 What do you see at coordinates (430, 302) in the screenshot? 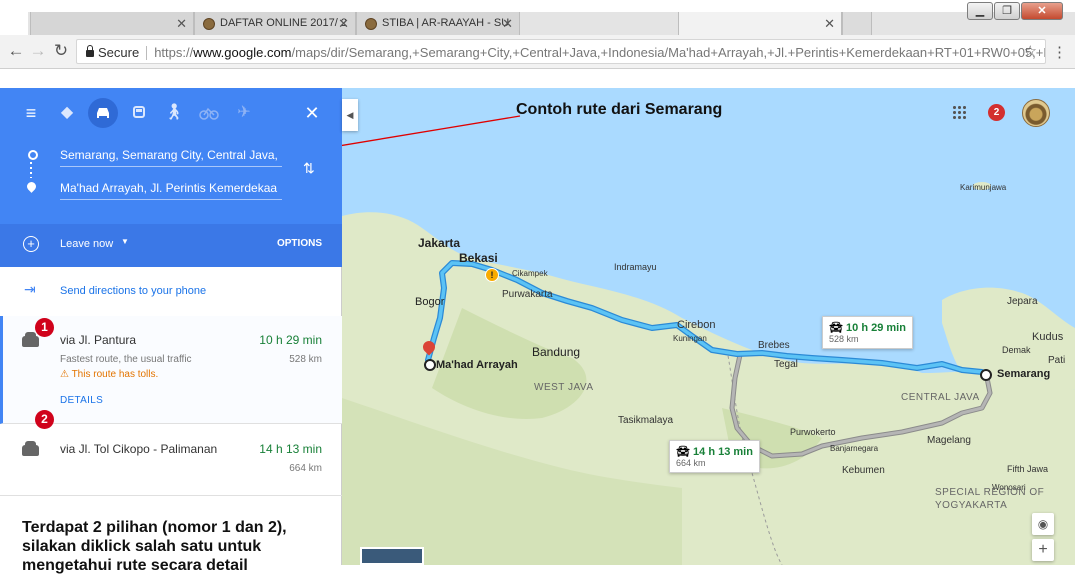
I see `map-label-bogor: Bogor` at bounding box center [430, 302].